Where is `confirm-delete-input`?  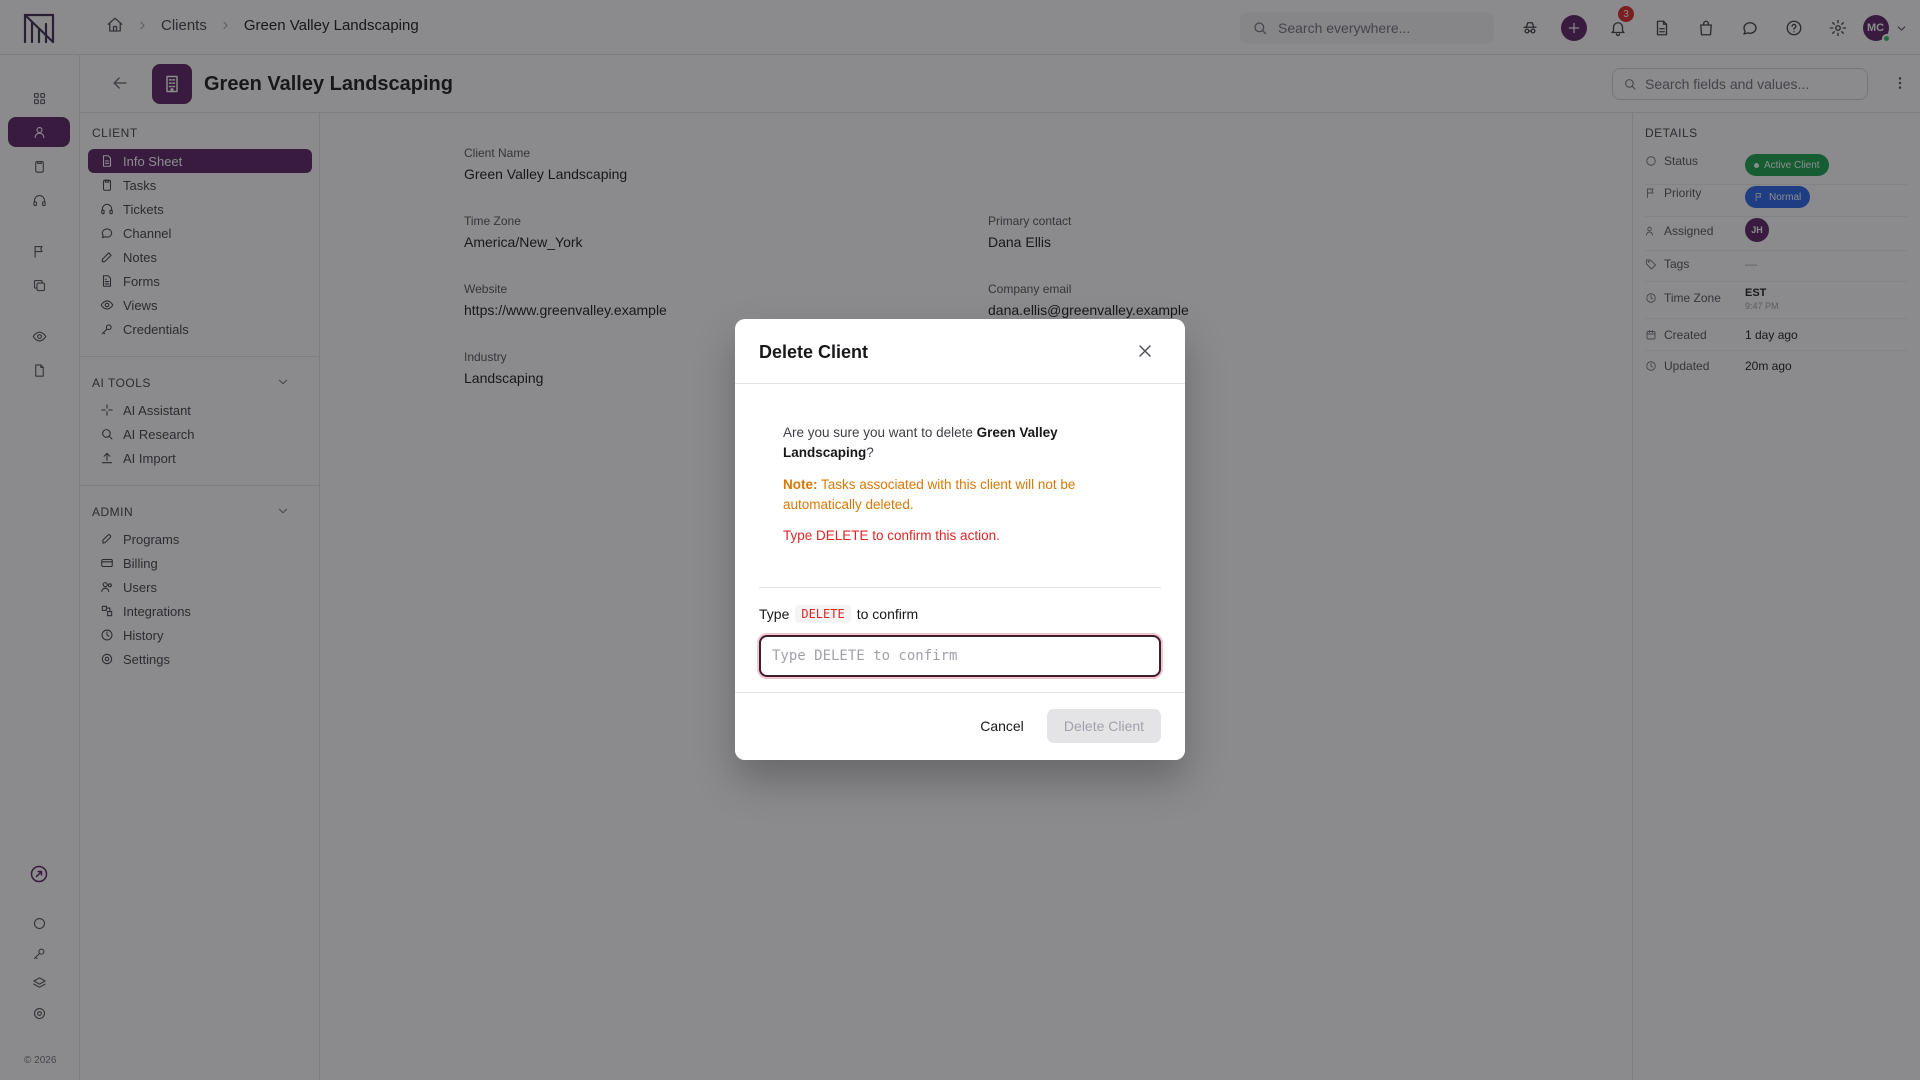
confirm-delete-input is located at coordinates (960, 656).